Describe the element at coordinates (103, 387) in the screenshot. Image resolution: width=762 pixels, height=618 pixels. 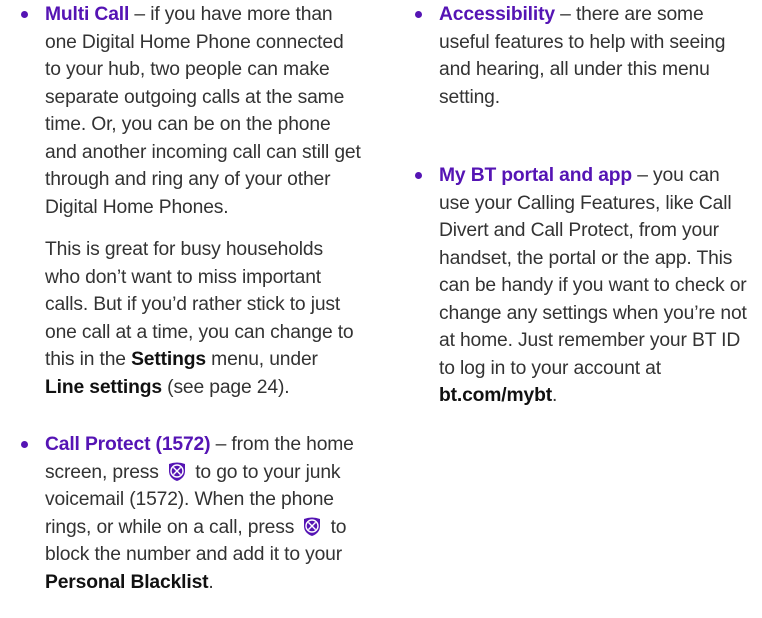
I see `line-settings-ref: Line settings` at that location.